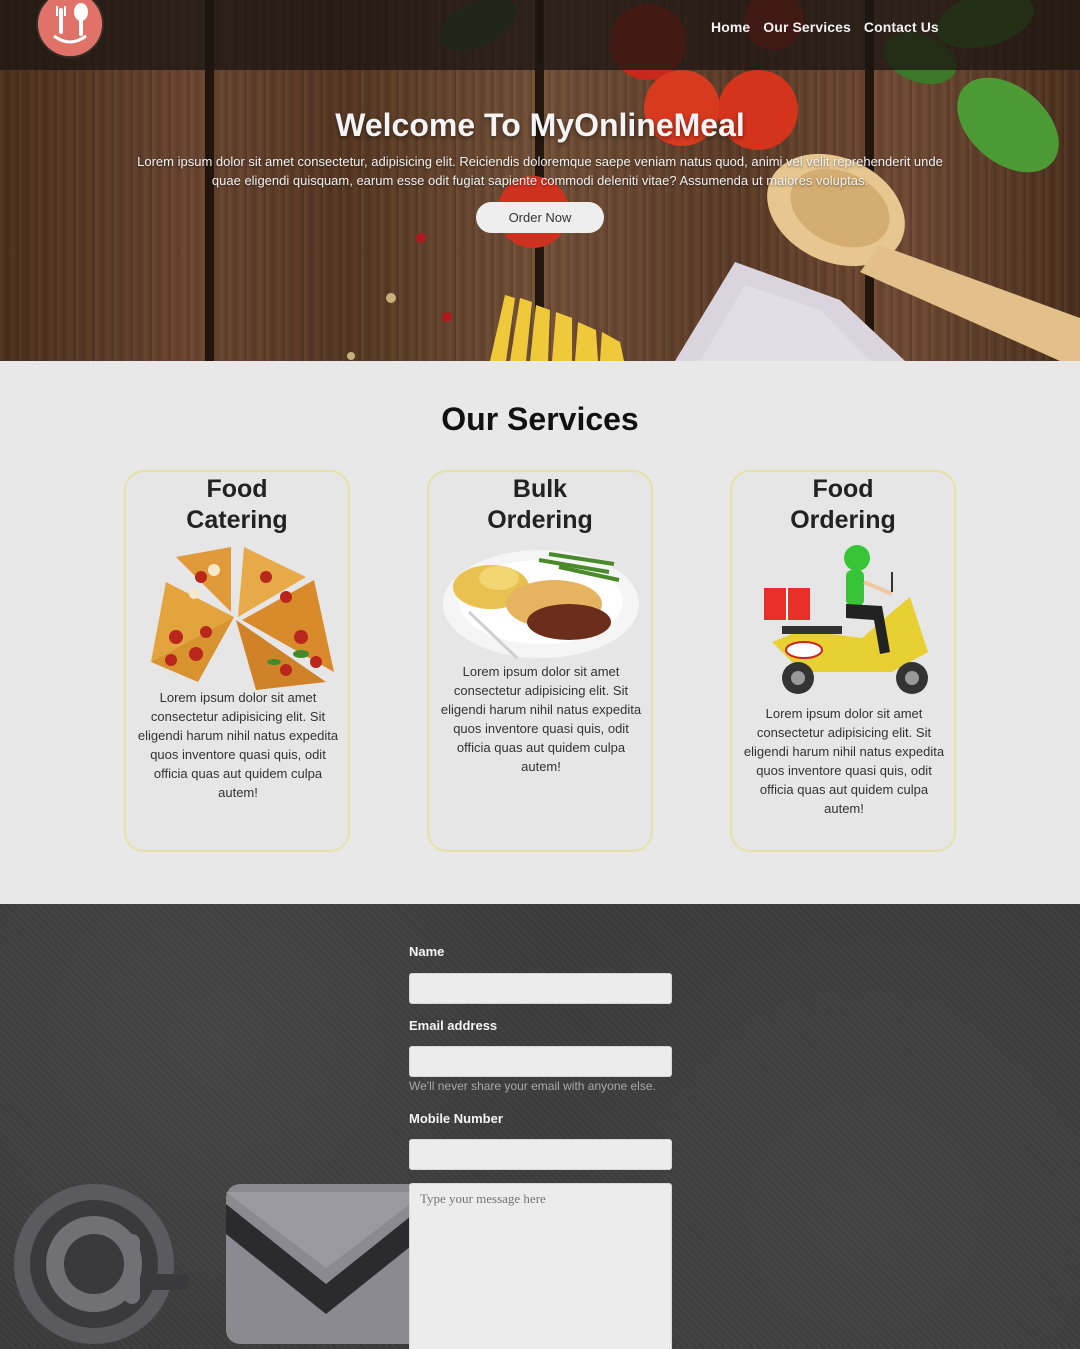  Describe the element at coordinates (540, 1266) in the screenshot. I see `message-textarea` at that location.